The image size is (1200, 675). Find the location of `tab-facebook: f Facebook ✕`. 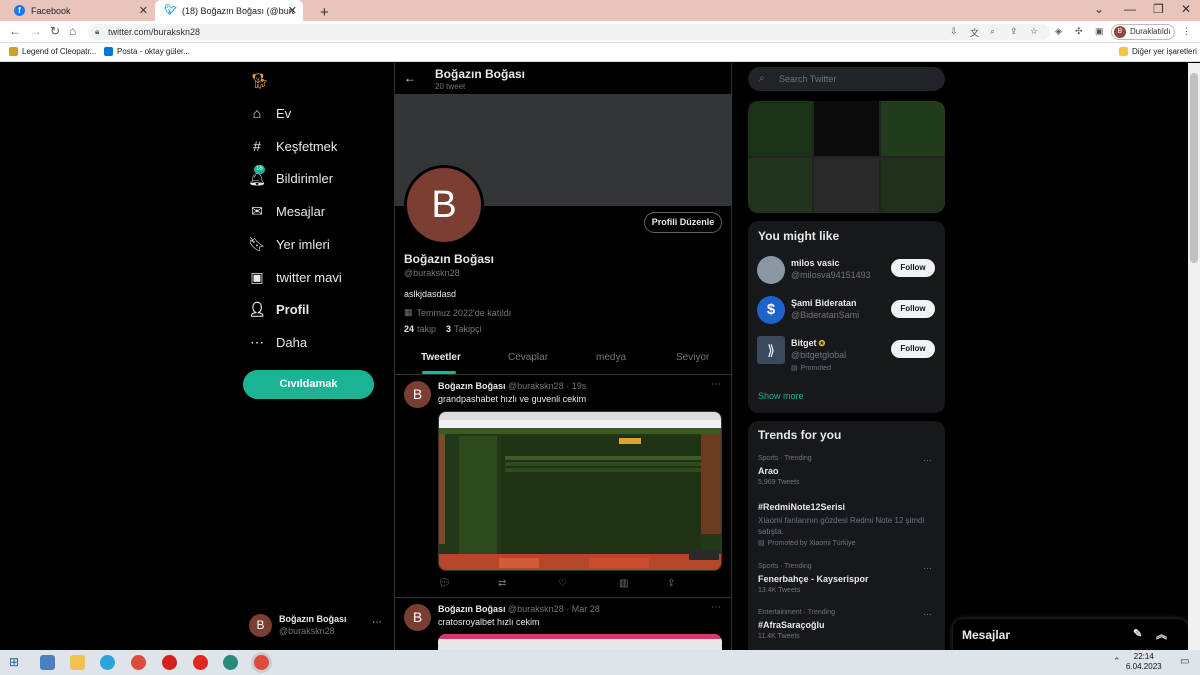

tab-facebook: f Facebook ✕ is located at coordinates (79, 10).